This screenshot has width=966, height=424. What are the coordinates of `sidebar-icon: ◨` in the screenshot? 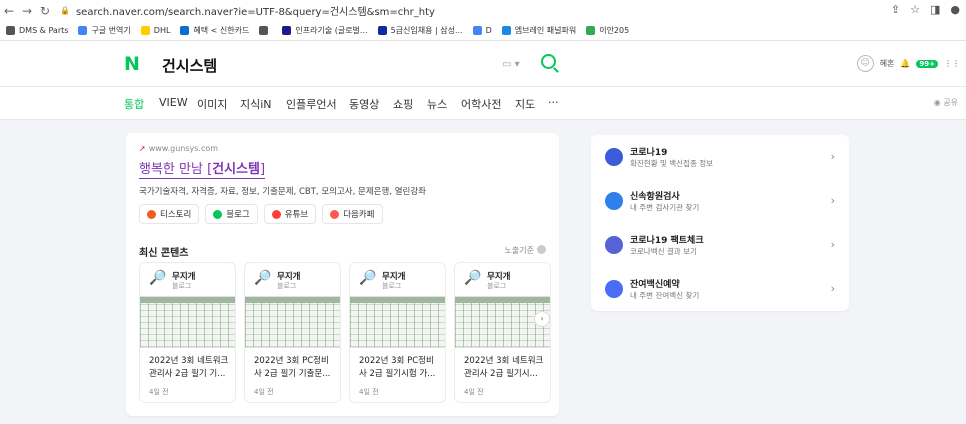 It's located at (935, 9).